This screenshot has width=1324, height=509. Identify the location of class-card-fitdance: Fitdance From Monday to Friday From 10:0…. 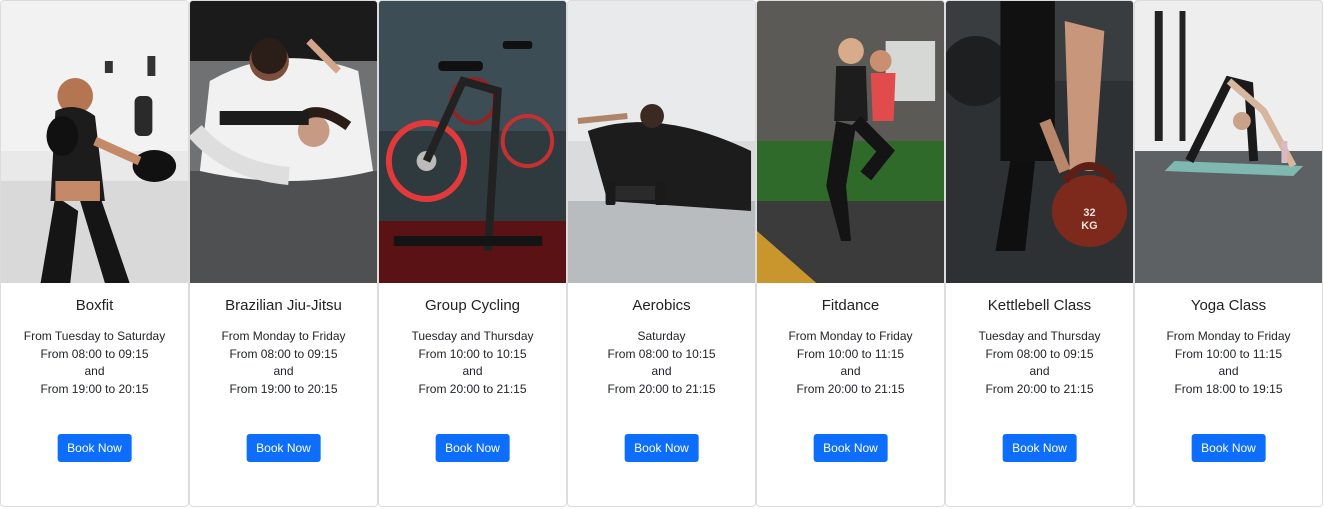
(850, 253).